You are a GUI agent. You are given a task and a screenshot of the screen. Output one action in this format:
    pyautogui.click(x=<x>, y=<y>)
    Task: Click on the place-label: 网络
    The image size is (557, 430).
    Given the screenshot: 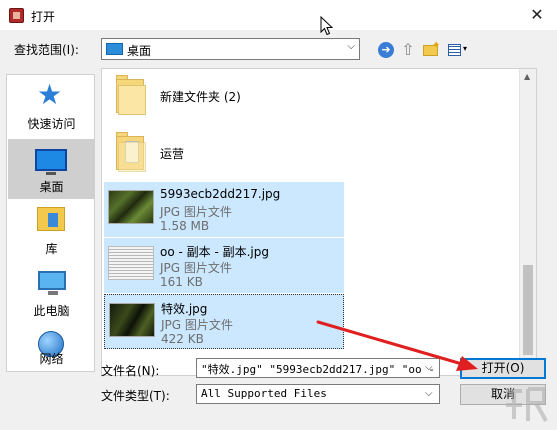 What is the action you would take?
    pyautogui.click(x=51, y=359)
    